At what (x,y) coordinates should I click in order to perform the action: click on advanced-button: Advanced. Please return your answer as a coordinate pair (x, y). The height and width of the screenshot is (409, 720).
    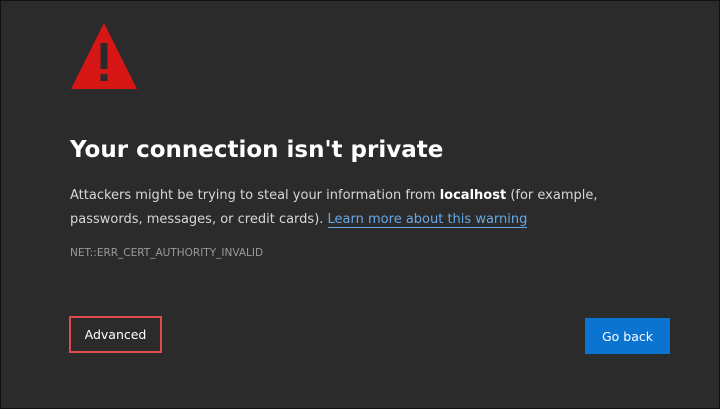
    Looking at the image, I should click on (115, 334).